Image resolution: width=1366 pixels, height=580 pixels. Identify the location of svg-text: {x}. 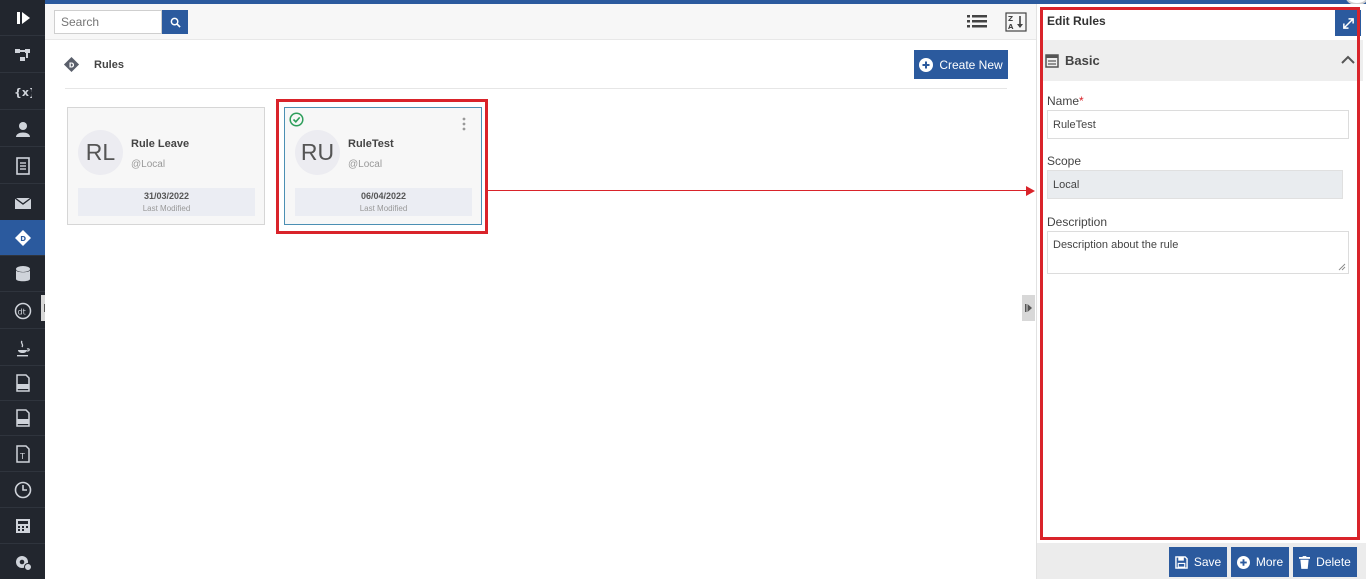
(23, 92).